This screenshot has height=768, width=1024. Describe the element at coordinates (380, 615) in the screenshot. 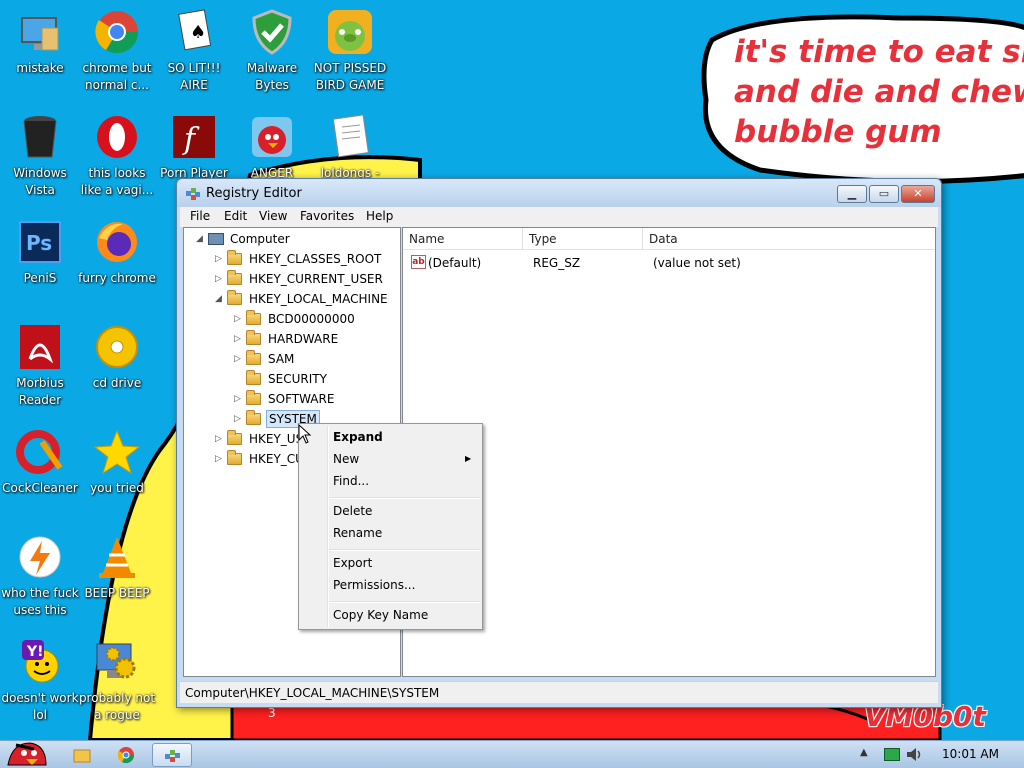

I see `menu-item-copy-key-name: Copy Key Name` at that location.